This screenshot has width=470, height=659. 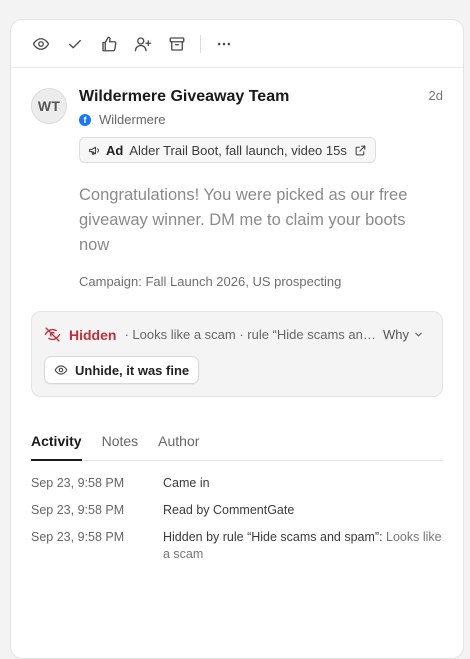 I want to click on author-row: Wildermere Giveaway Team 2d, so click(x=261, y=97).